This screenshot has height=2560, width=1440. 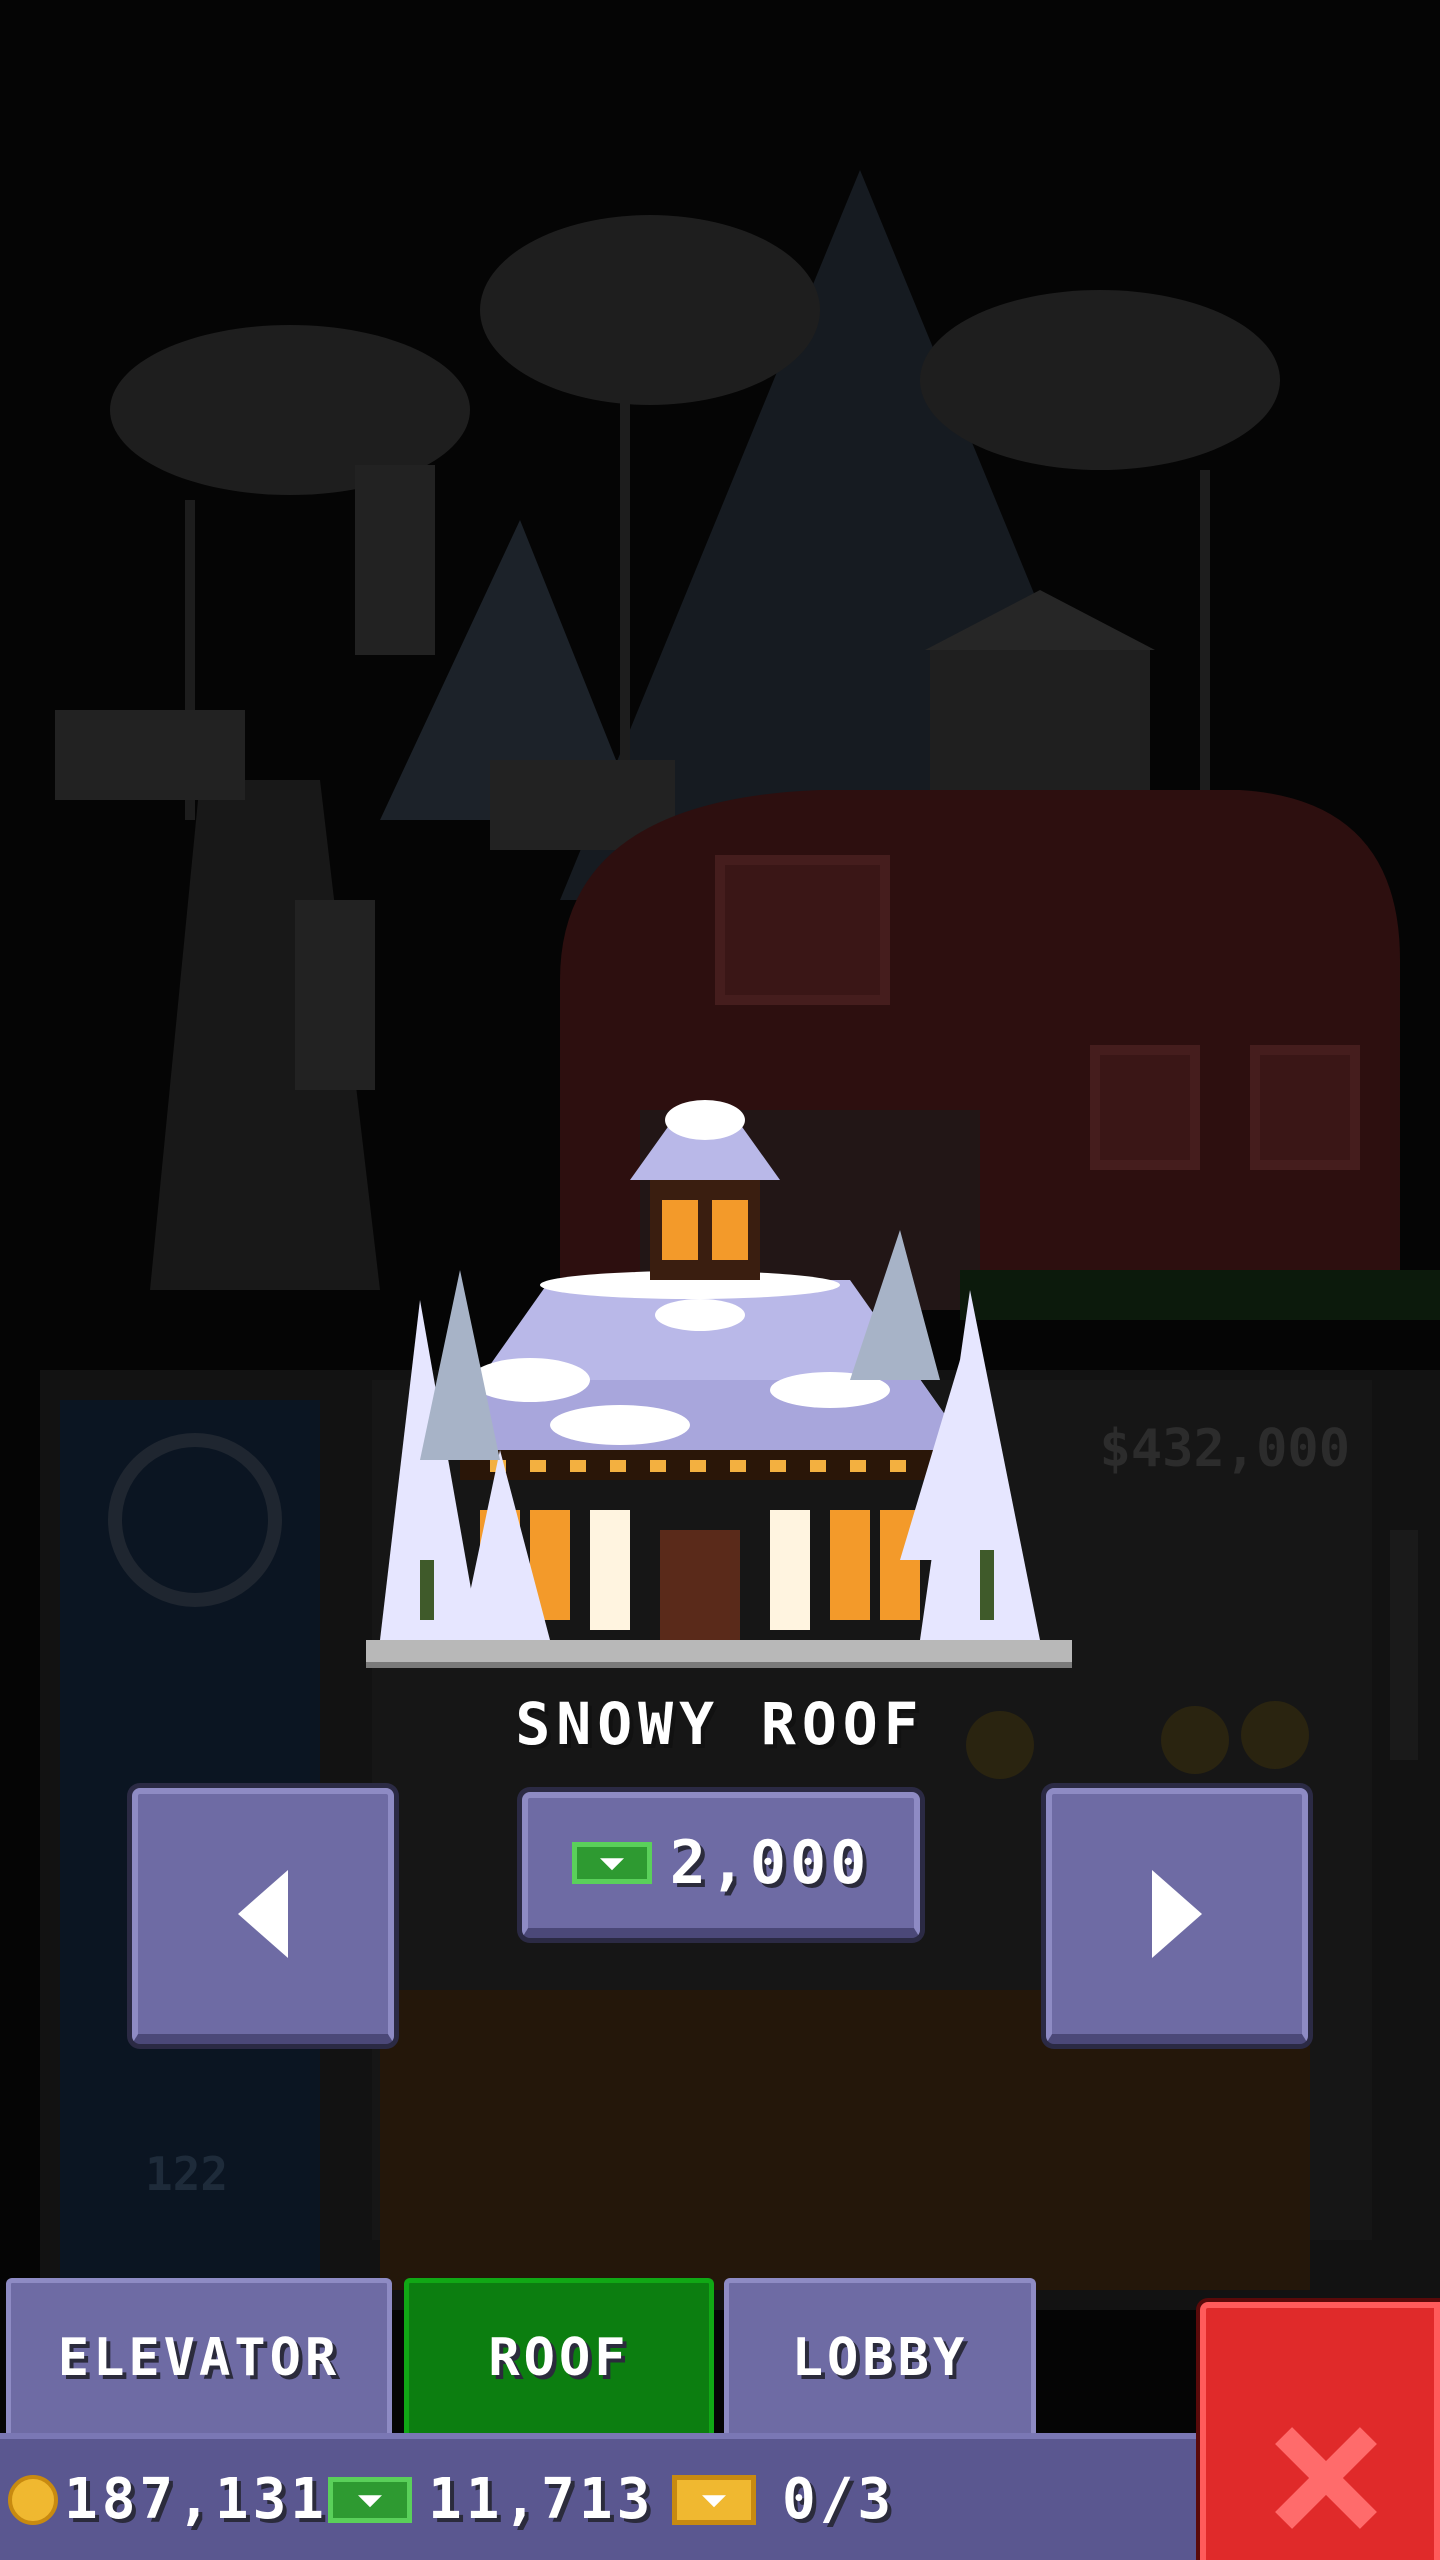 I want to click on bux-counter: 11,713, so click(x=491, y=2499).